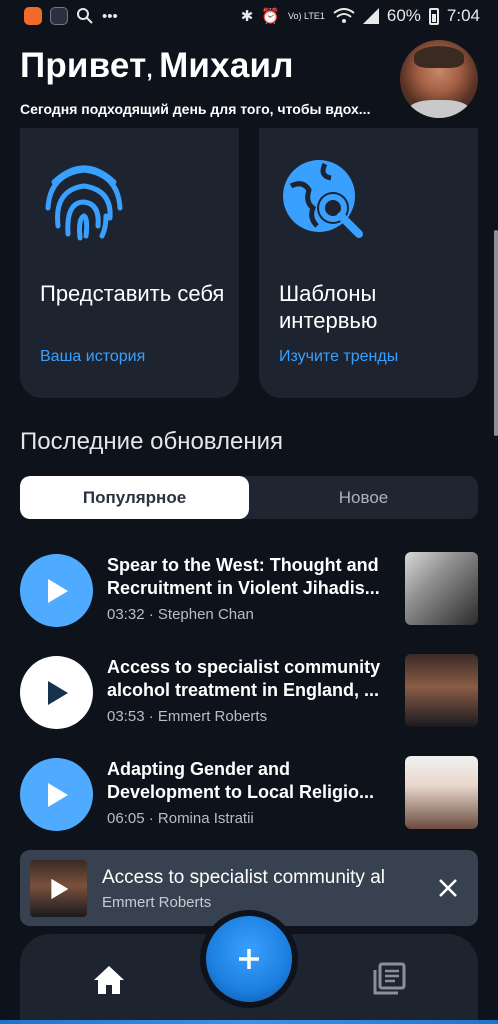 This screenshot has width=498, height=1024. What do you see at coordinates (363, 497) in the screenshot?
I see `tab-new: Новое` at bounding box center [363, 497].